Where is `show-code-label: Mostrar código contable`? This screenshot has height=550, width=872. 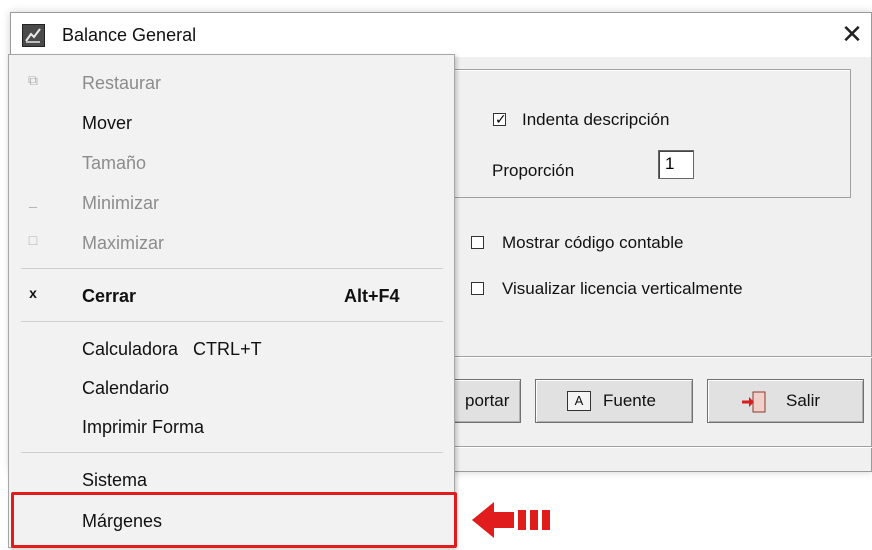
show-code-label: Mostrar código contable is located at coordinates (593, 242).